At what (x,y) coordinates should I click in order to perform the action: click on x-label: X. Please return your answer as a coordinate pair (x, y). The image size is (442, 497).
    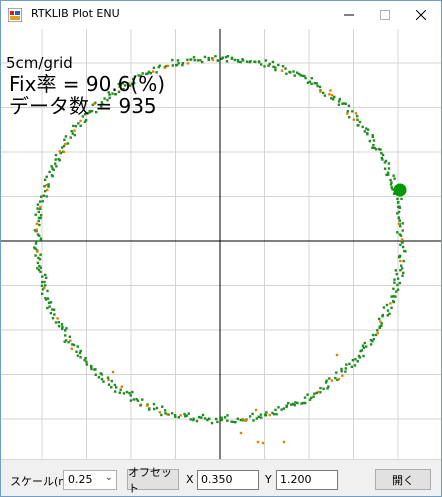
    Looking at the image, I should click on (190, 479).